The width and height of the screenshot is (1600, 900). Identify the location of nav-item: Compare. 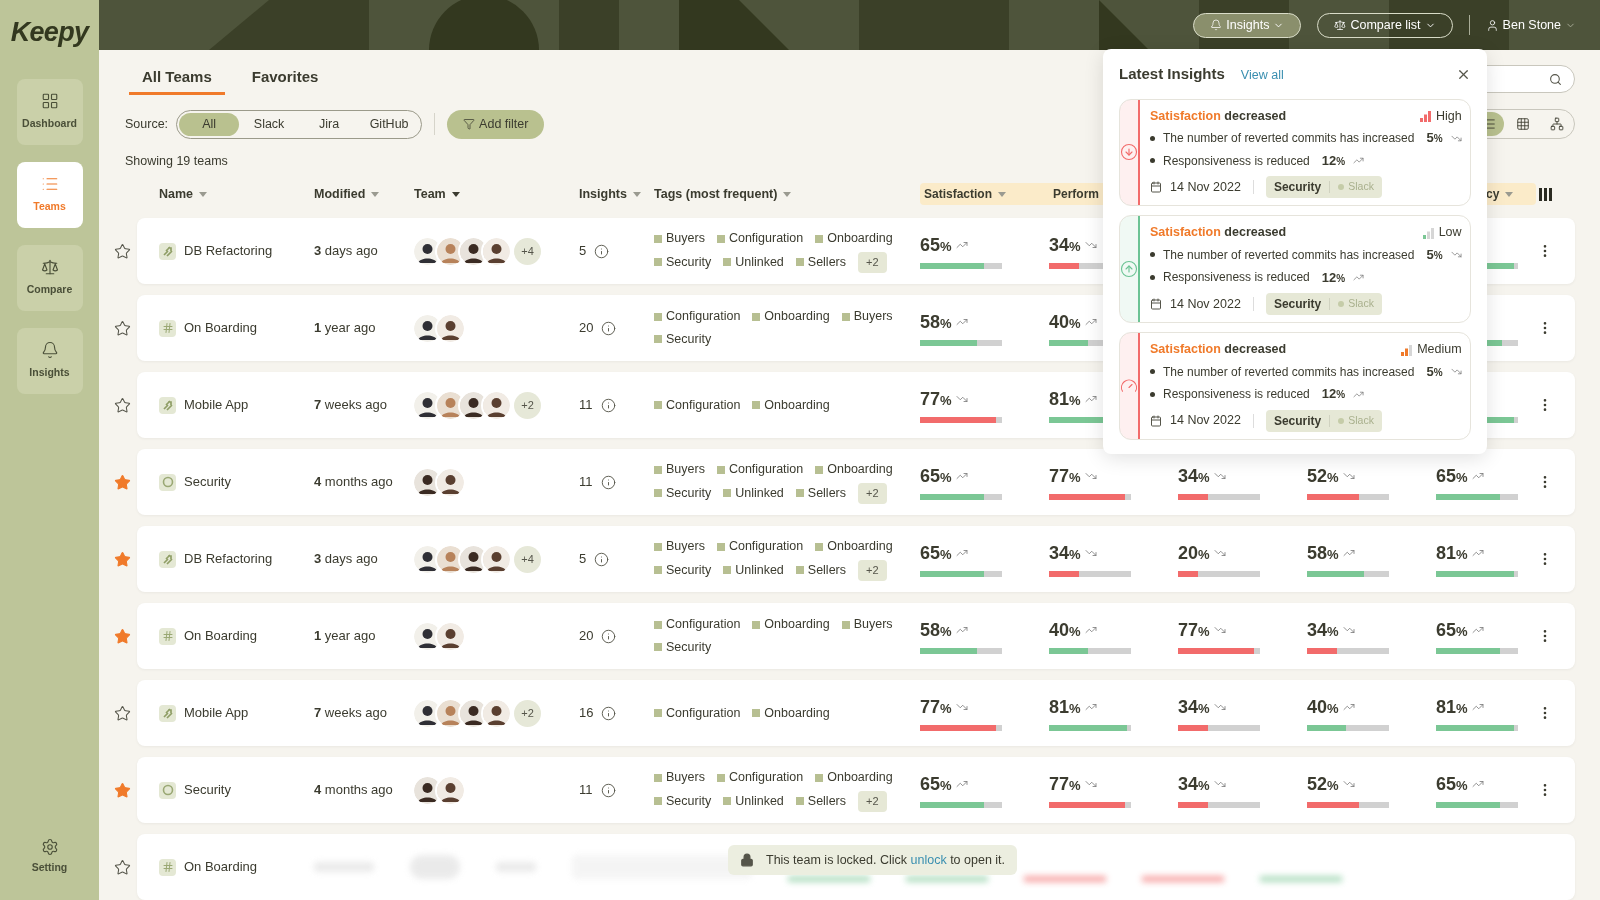
(49, 277).